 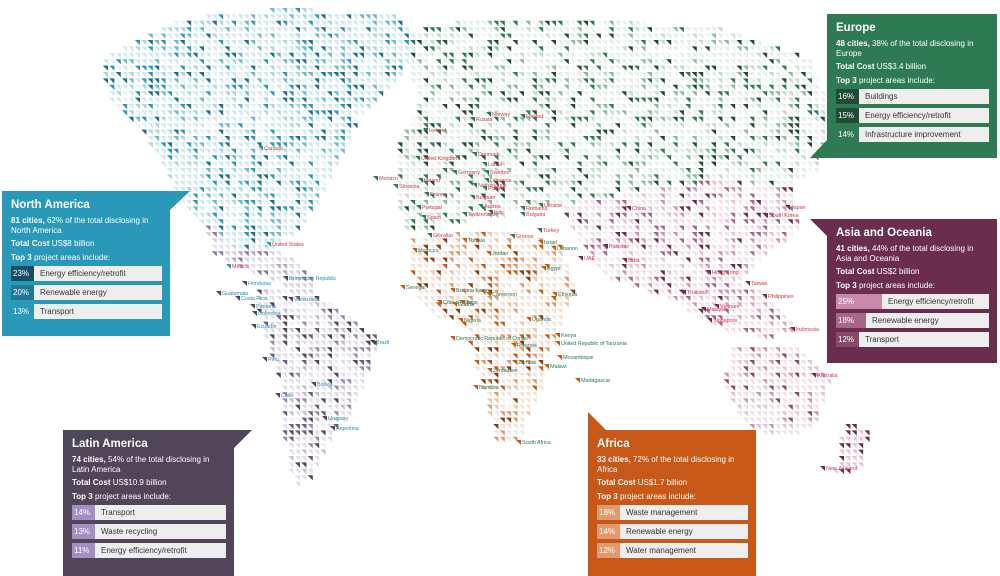 What do you see at coordinates (50, 205) in the screenshot?
I see `panel-title: North America` at bounding box center [50, 205].